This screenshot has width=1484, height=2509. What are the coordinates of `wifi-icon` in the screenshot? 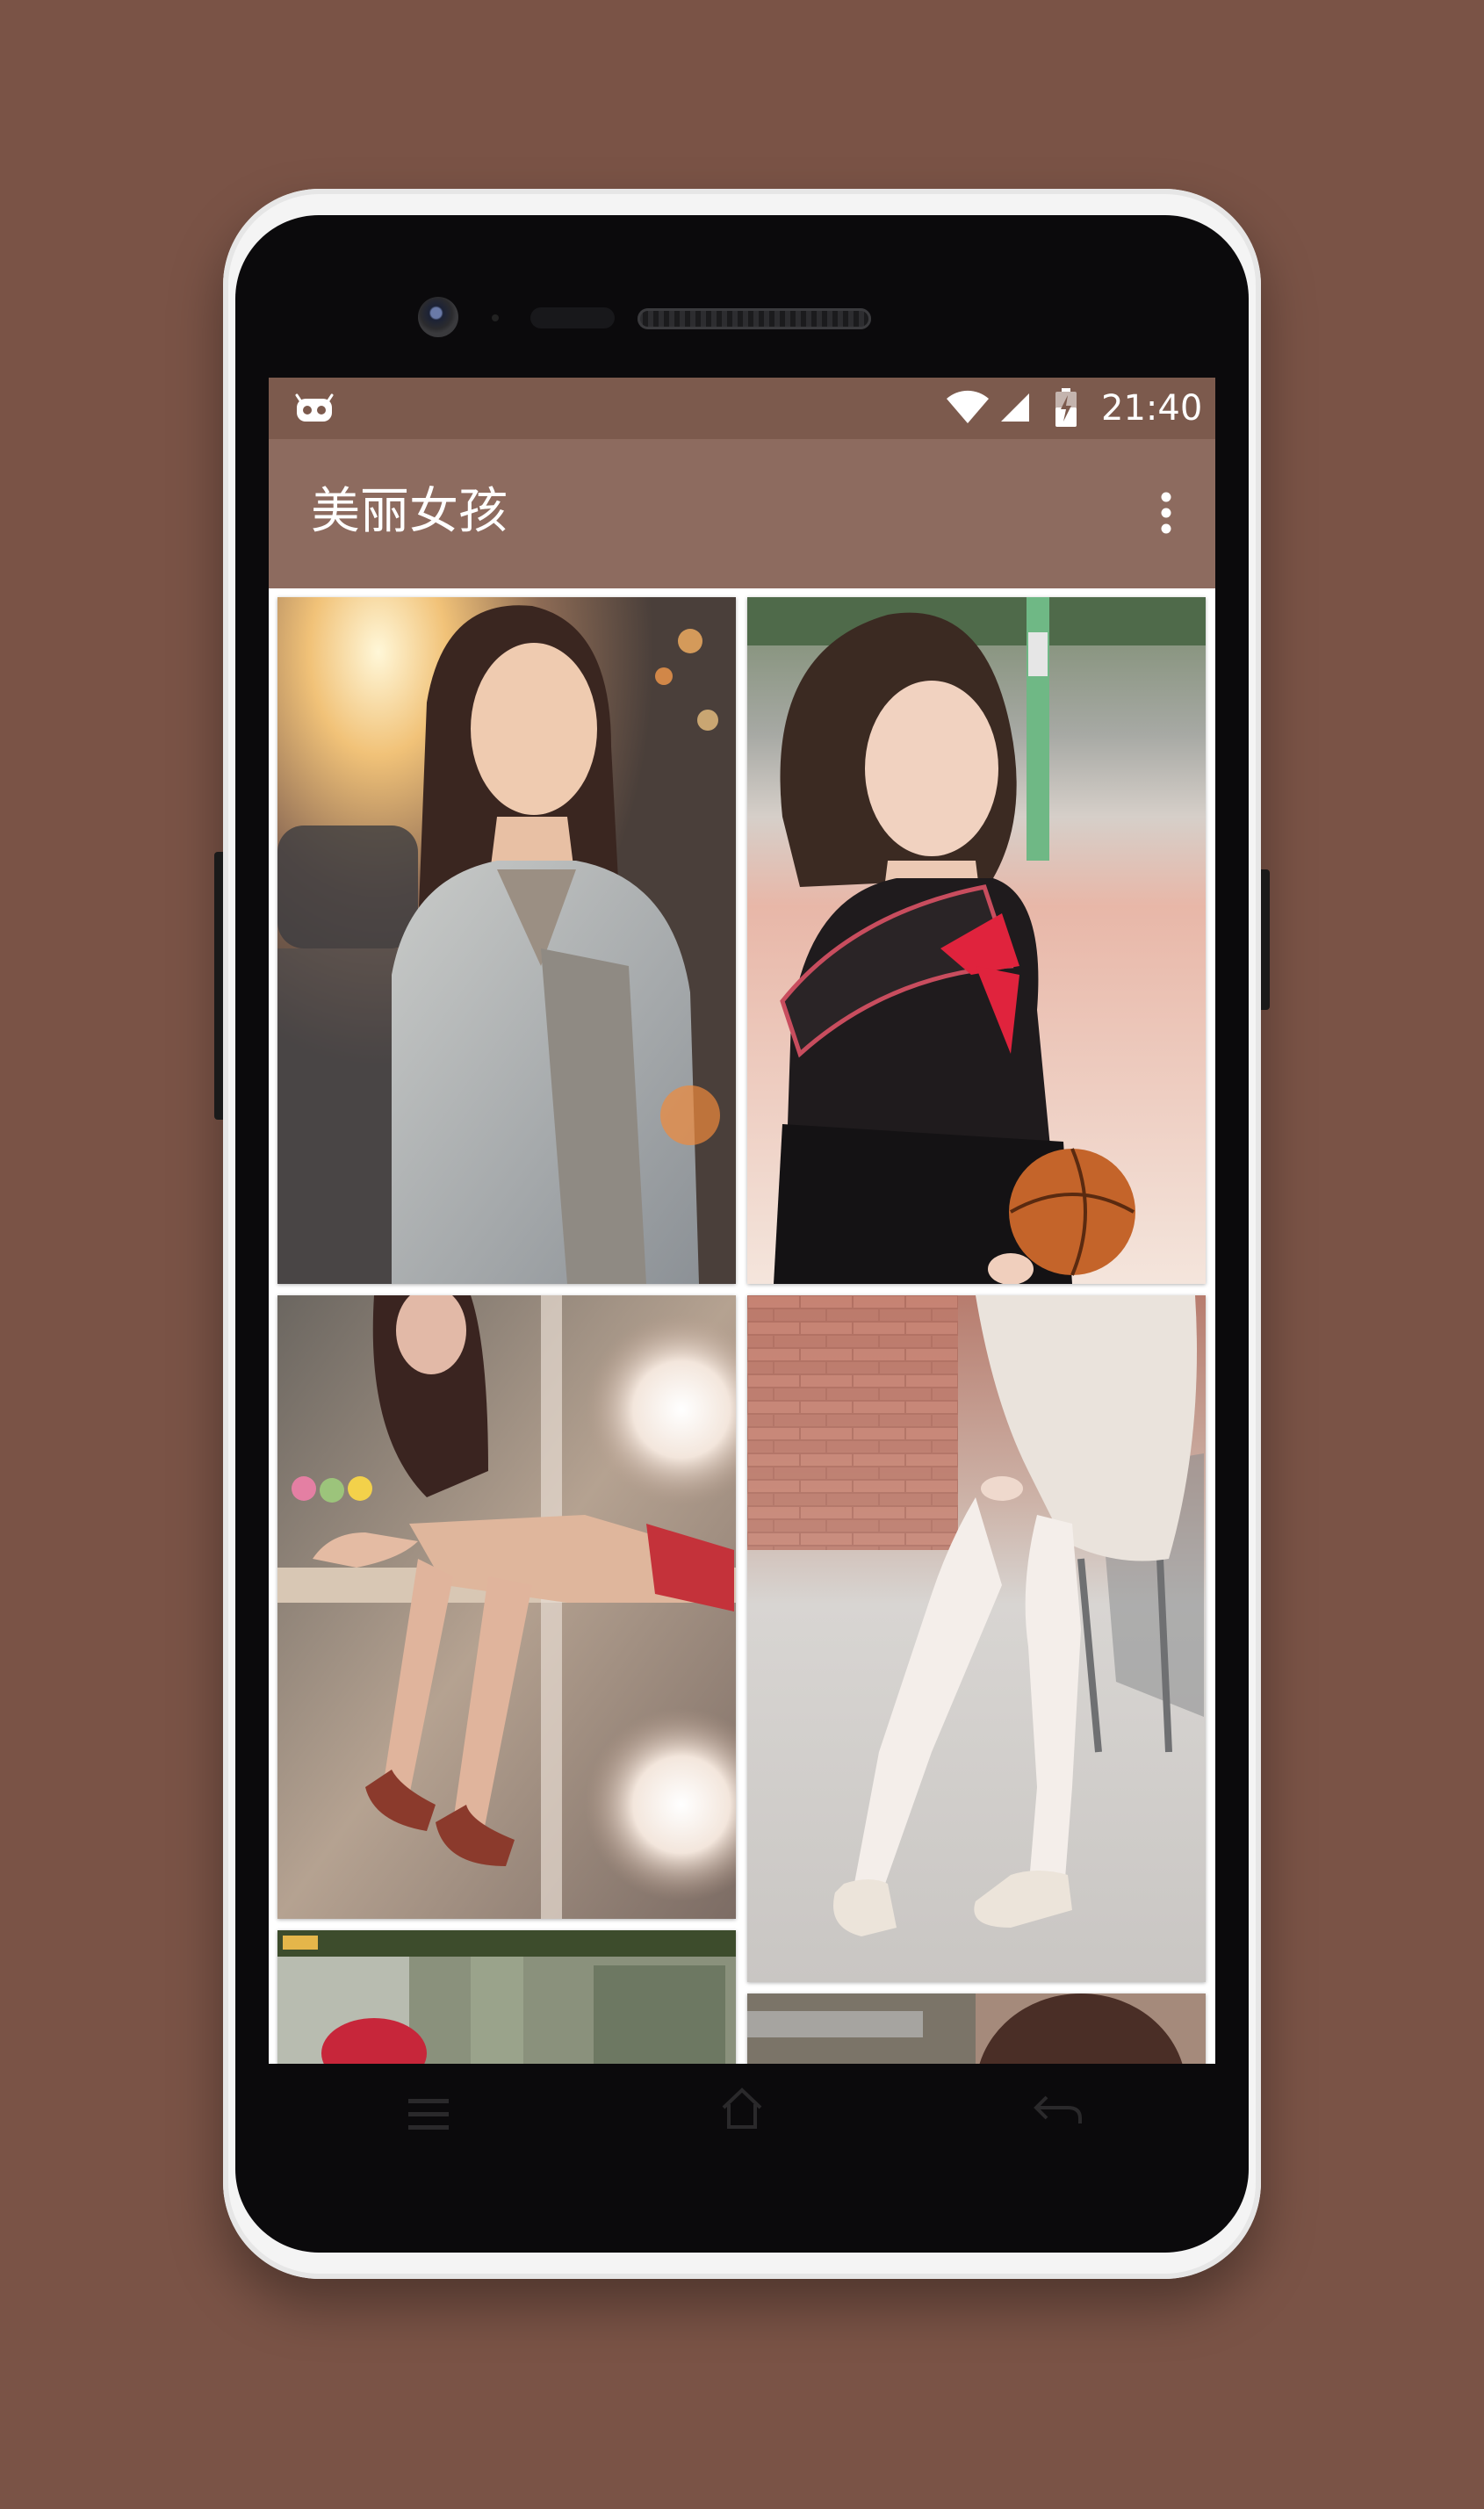 It's located at (968, 406).